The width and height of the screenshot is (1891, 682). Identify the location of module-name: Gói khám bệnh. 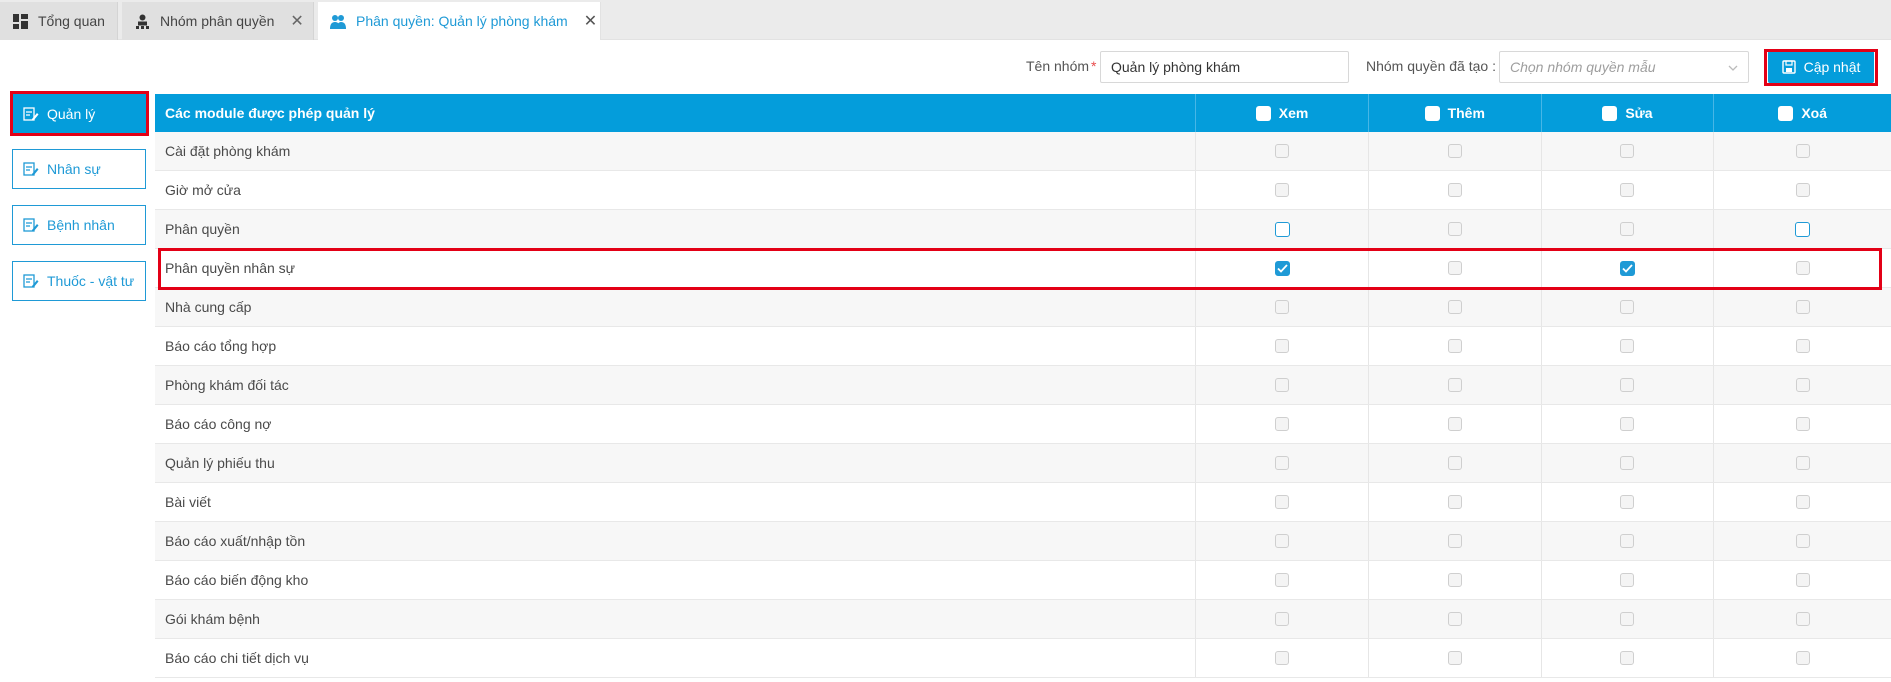
(676, 619).